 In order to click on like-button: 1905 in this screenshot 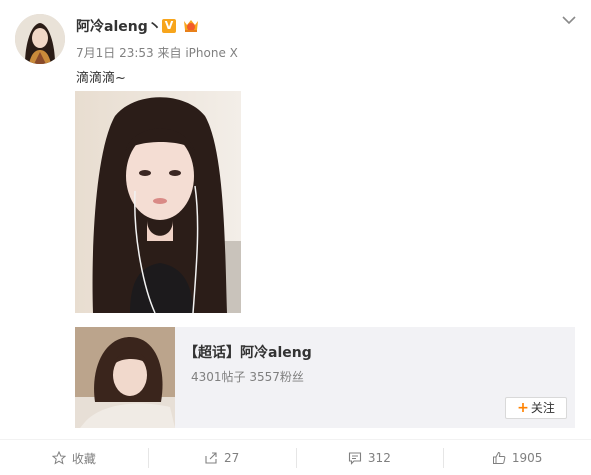, I will do `click(517, 457)`.